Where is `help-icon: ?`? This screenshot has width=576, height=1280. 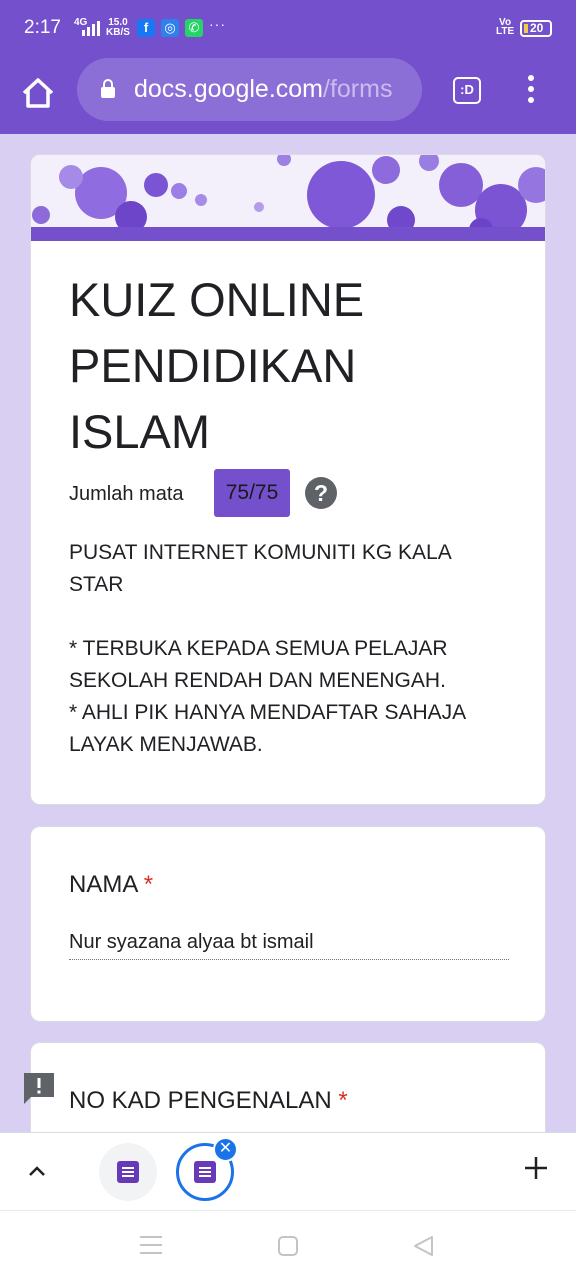
help-icon: ? is located at coordinates (321, 493).